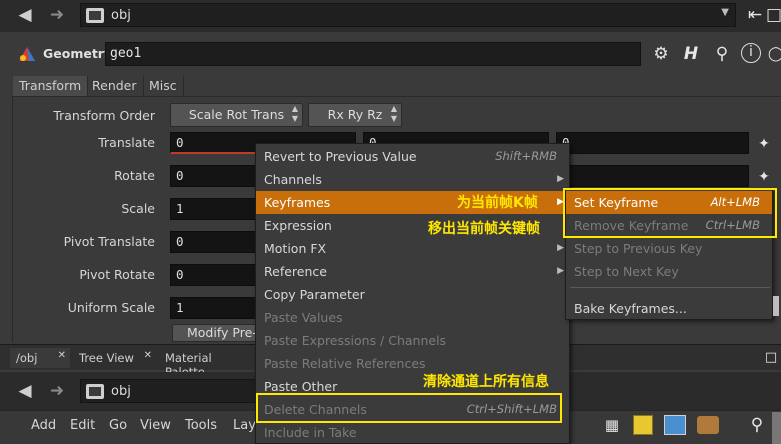  I want to click on menu-item-label: Revert to Previous Value, so click(340, 156).